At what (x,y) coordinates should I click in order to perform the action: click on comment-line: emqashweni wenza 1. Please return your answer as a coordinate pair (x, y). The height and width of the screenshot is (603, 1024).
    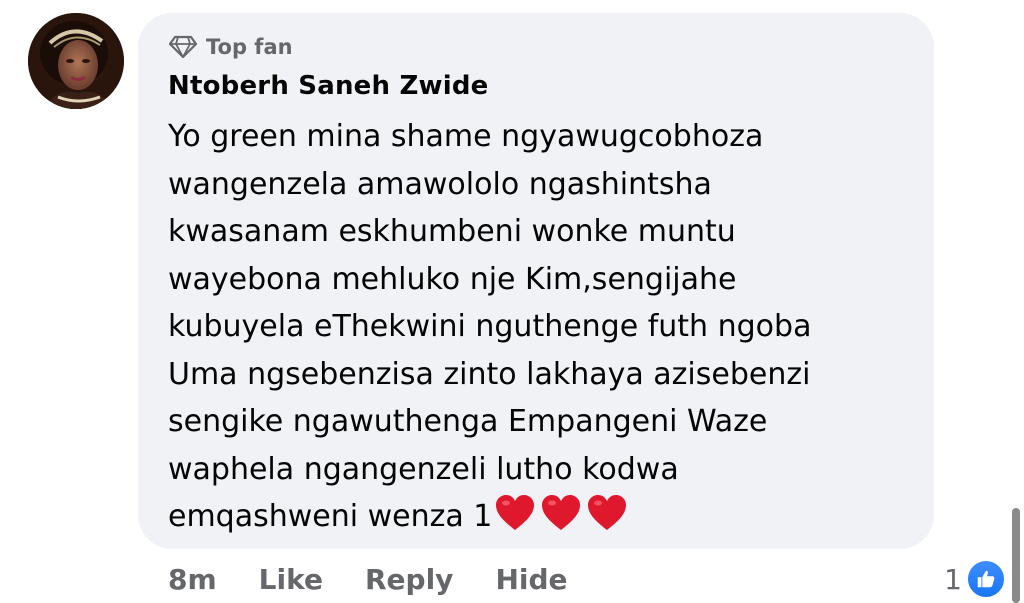
    Looking at the image, I should click on (330, 516).